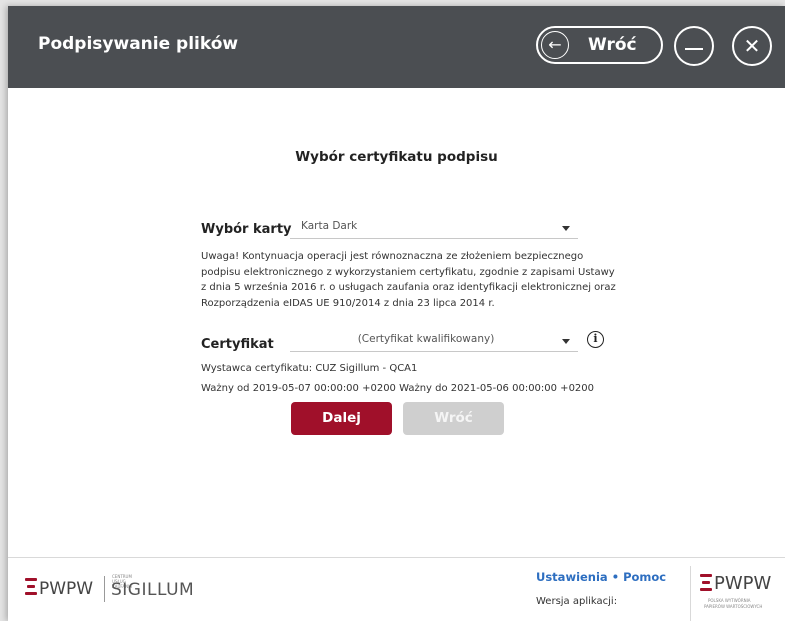 This screenshot has width=785, height=621. Describe the element at coordinates (329, 226) in the screenshot. I see `card-select-value: Karta Dark` at that location.